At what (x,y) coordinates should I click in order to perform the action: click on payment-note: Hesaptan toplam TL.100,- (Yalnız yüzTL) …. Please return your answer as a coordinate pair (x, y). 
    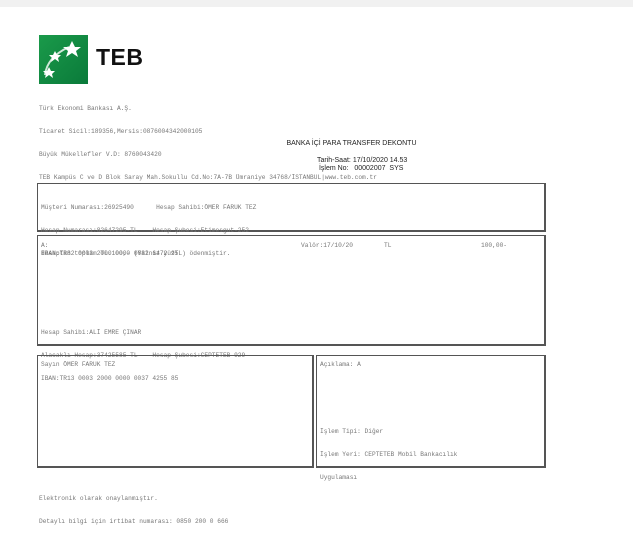
    Looking at the image, I should click on (136, 253).